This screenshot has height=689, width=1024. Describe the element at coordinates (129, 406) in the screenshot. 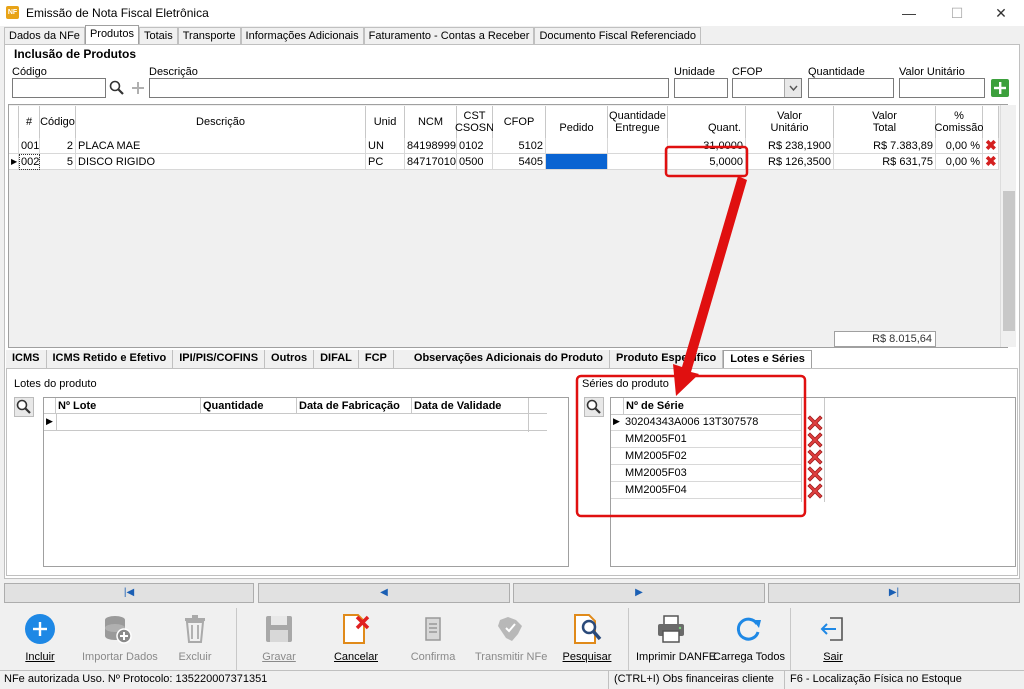

I see `lotes-header-lote: Nº Lote` at that location.